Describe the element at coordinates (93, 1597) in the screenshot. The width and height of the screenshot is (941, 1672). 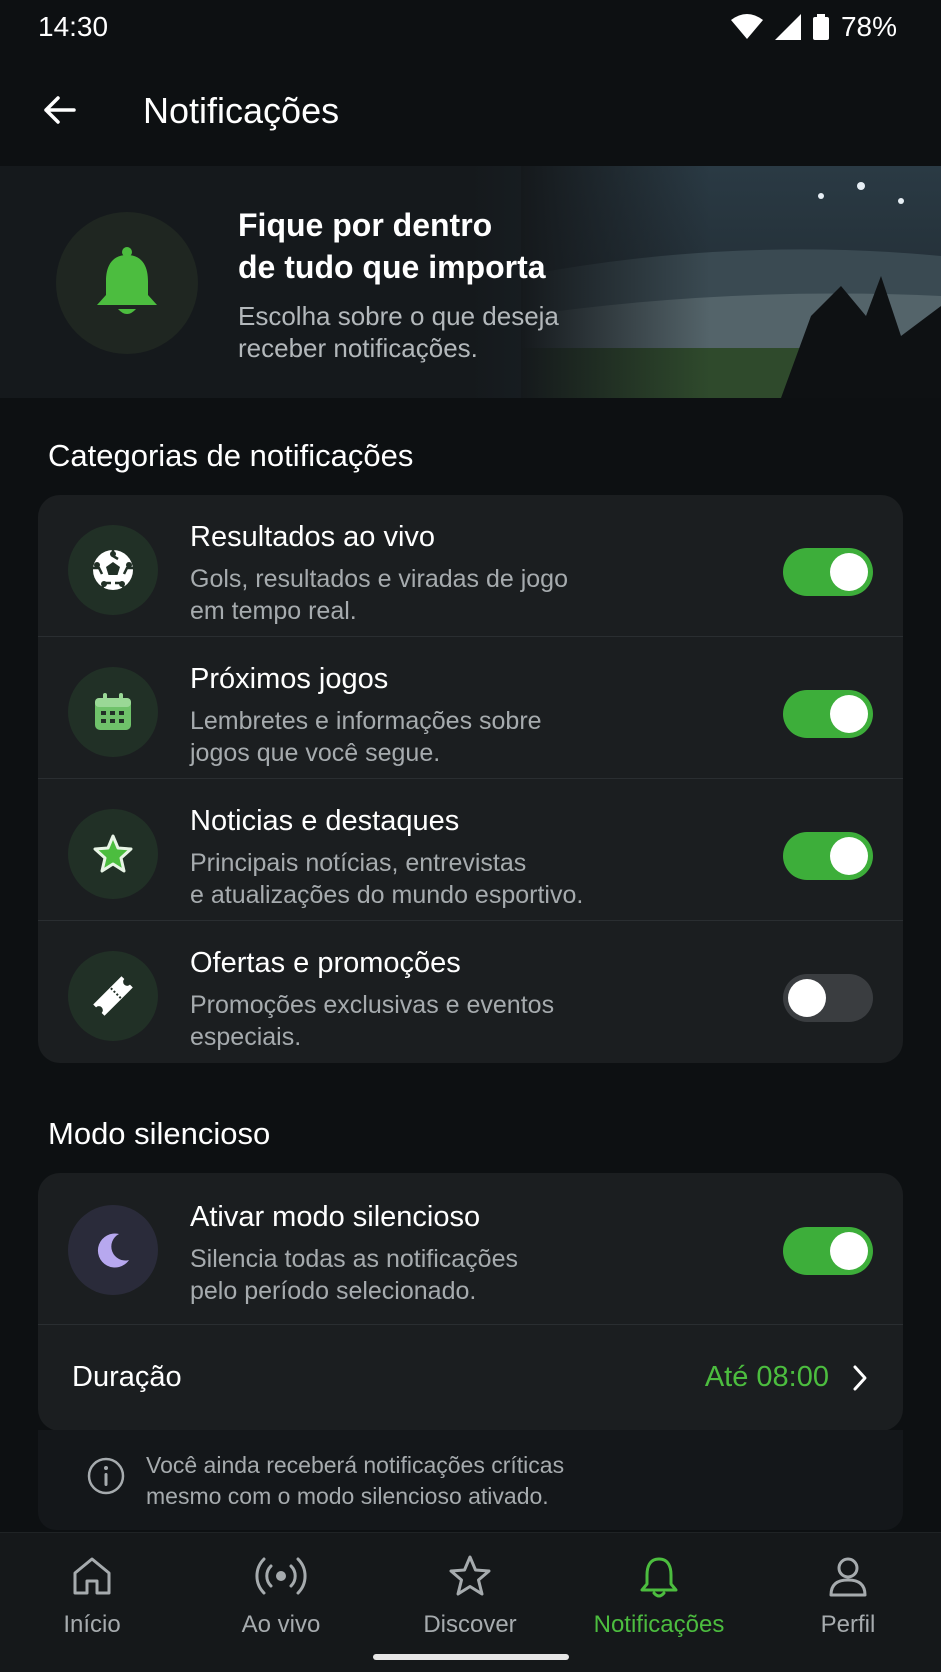
I see `nav-item-home: Início` at that location.